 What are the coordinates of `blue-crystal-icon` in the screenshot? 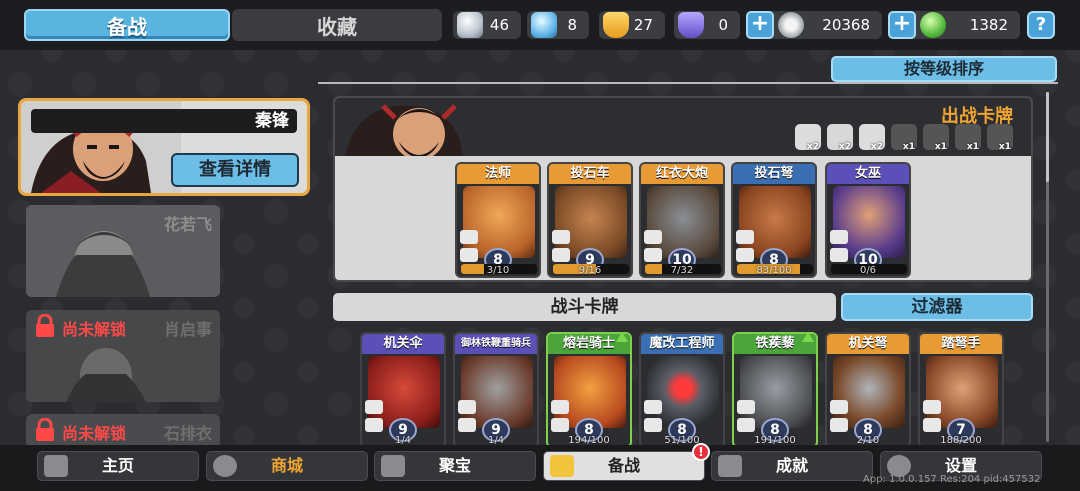 It's located at (544, 25).